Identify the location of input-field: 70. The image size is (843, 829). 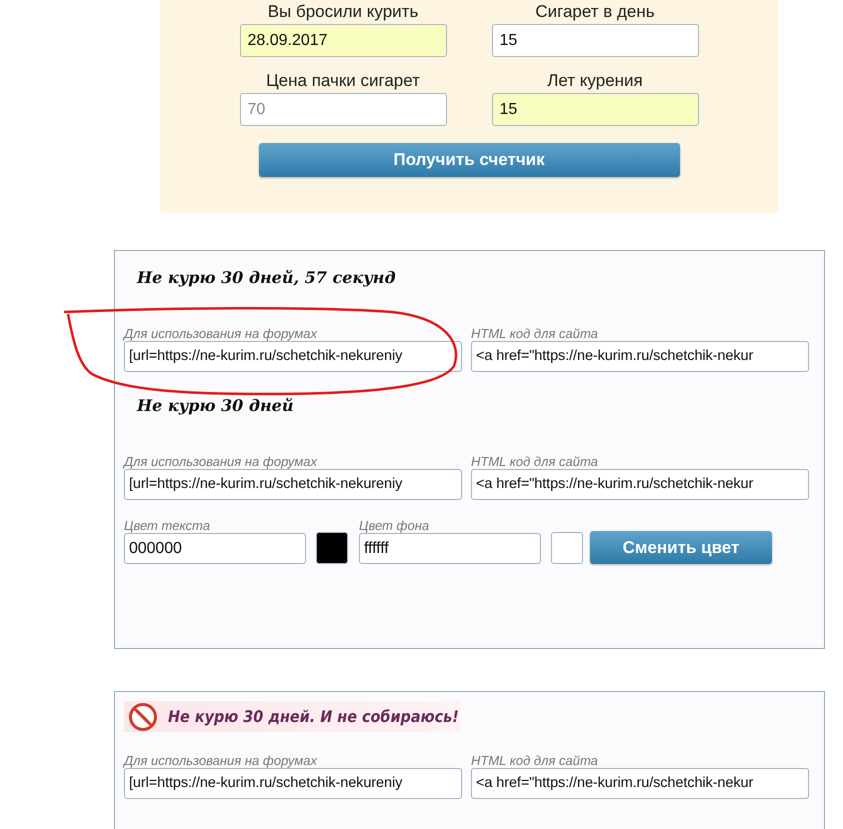
(343, 109).